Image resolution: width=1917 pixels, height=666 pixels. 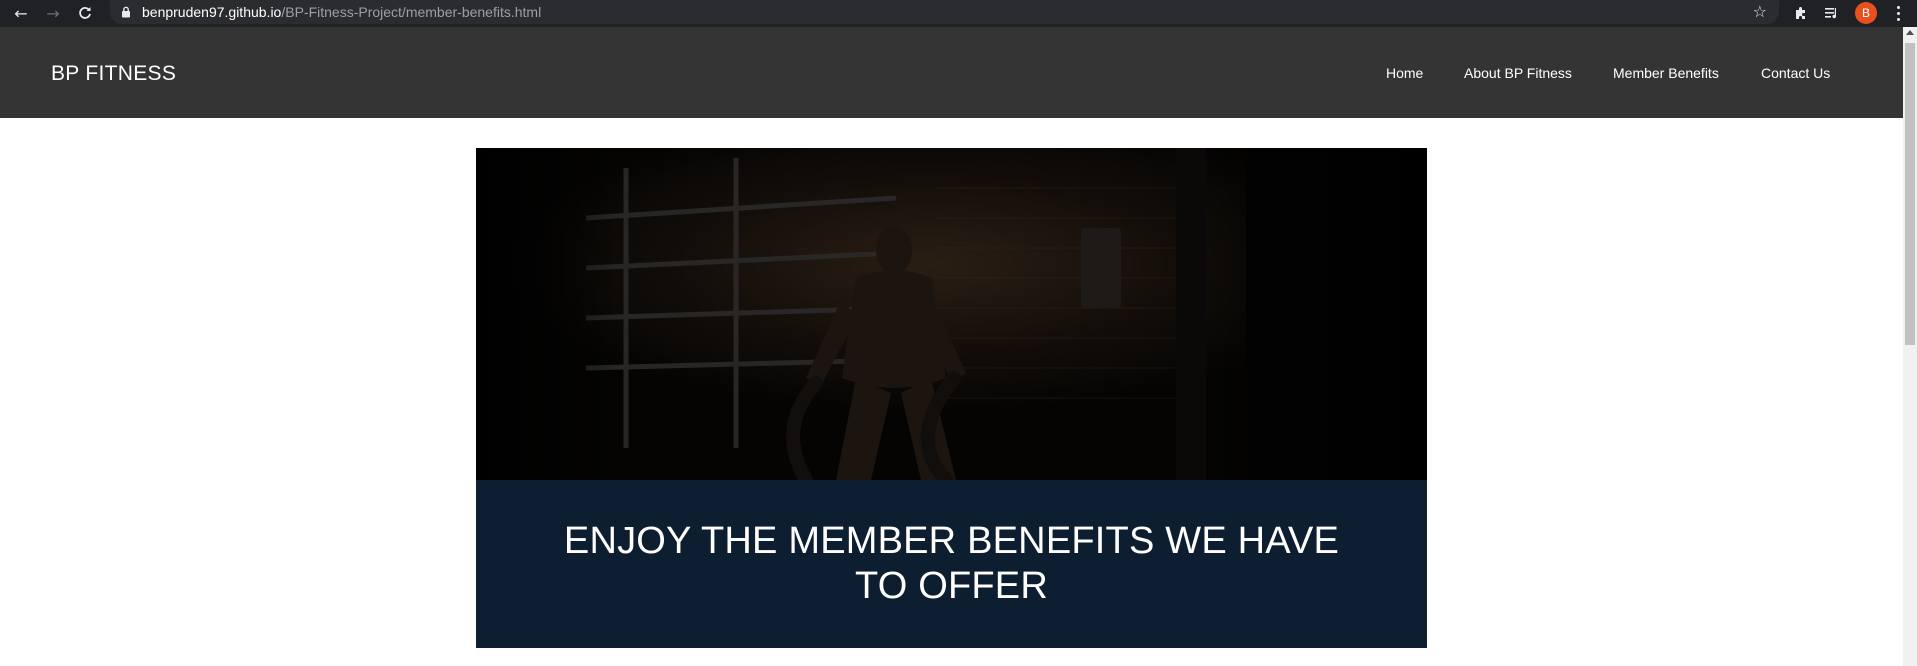 What do you see at coordinates (113, 74) in the screenshot?
I see `brand-logo: BP FITNESS` at bounding box center [113, 74].